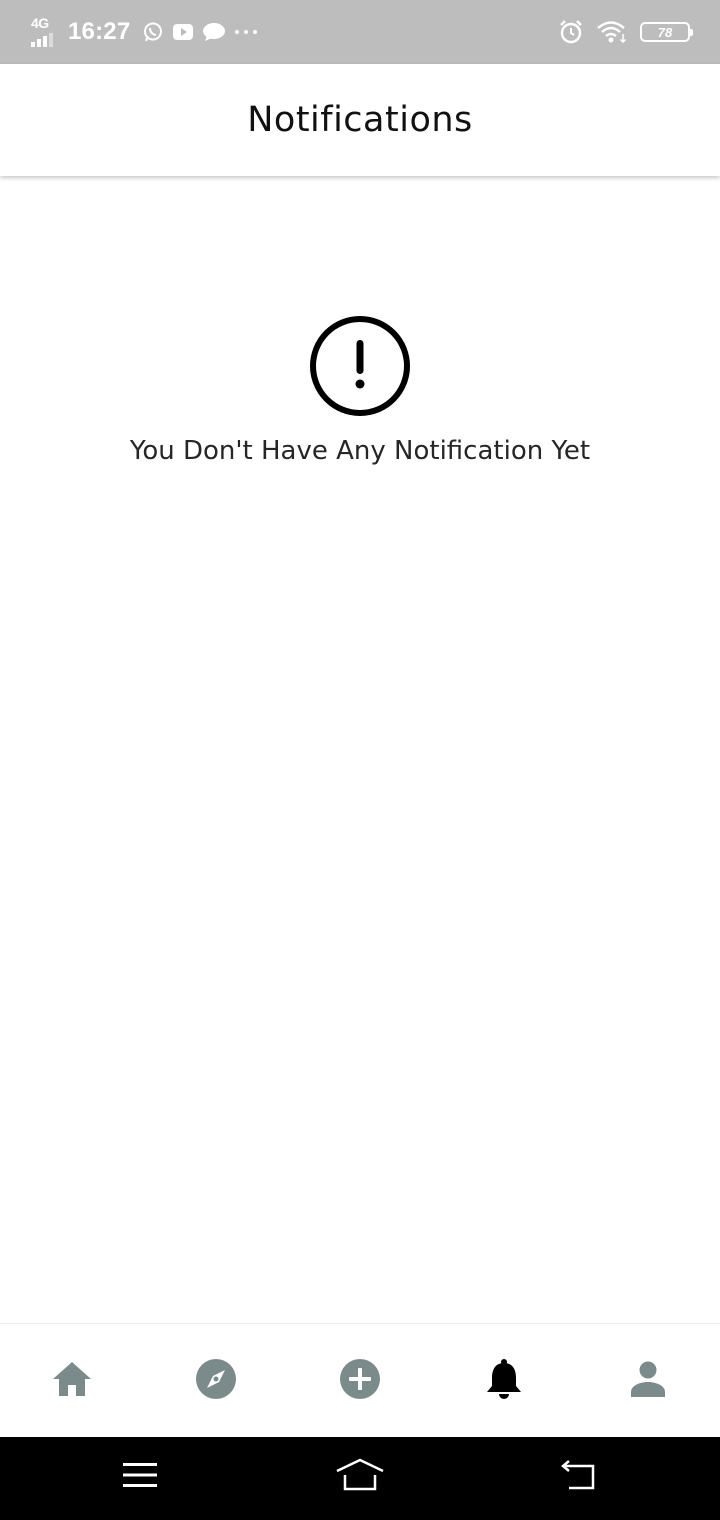  I want to click on bottom-navigation, so click(360, 1380).